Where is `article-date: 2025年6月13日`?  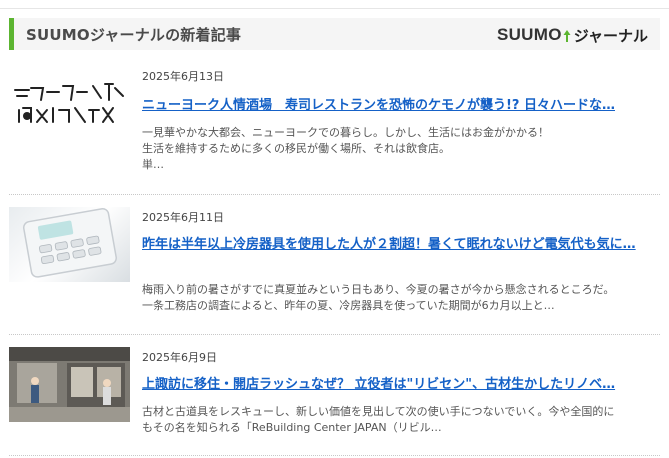 article-date: 2025年6月13日 is located at coordinates (183, 76).